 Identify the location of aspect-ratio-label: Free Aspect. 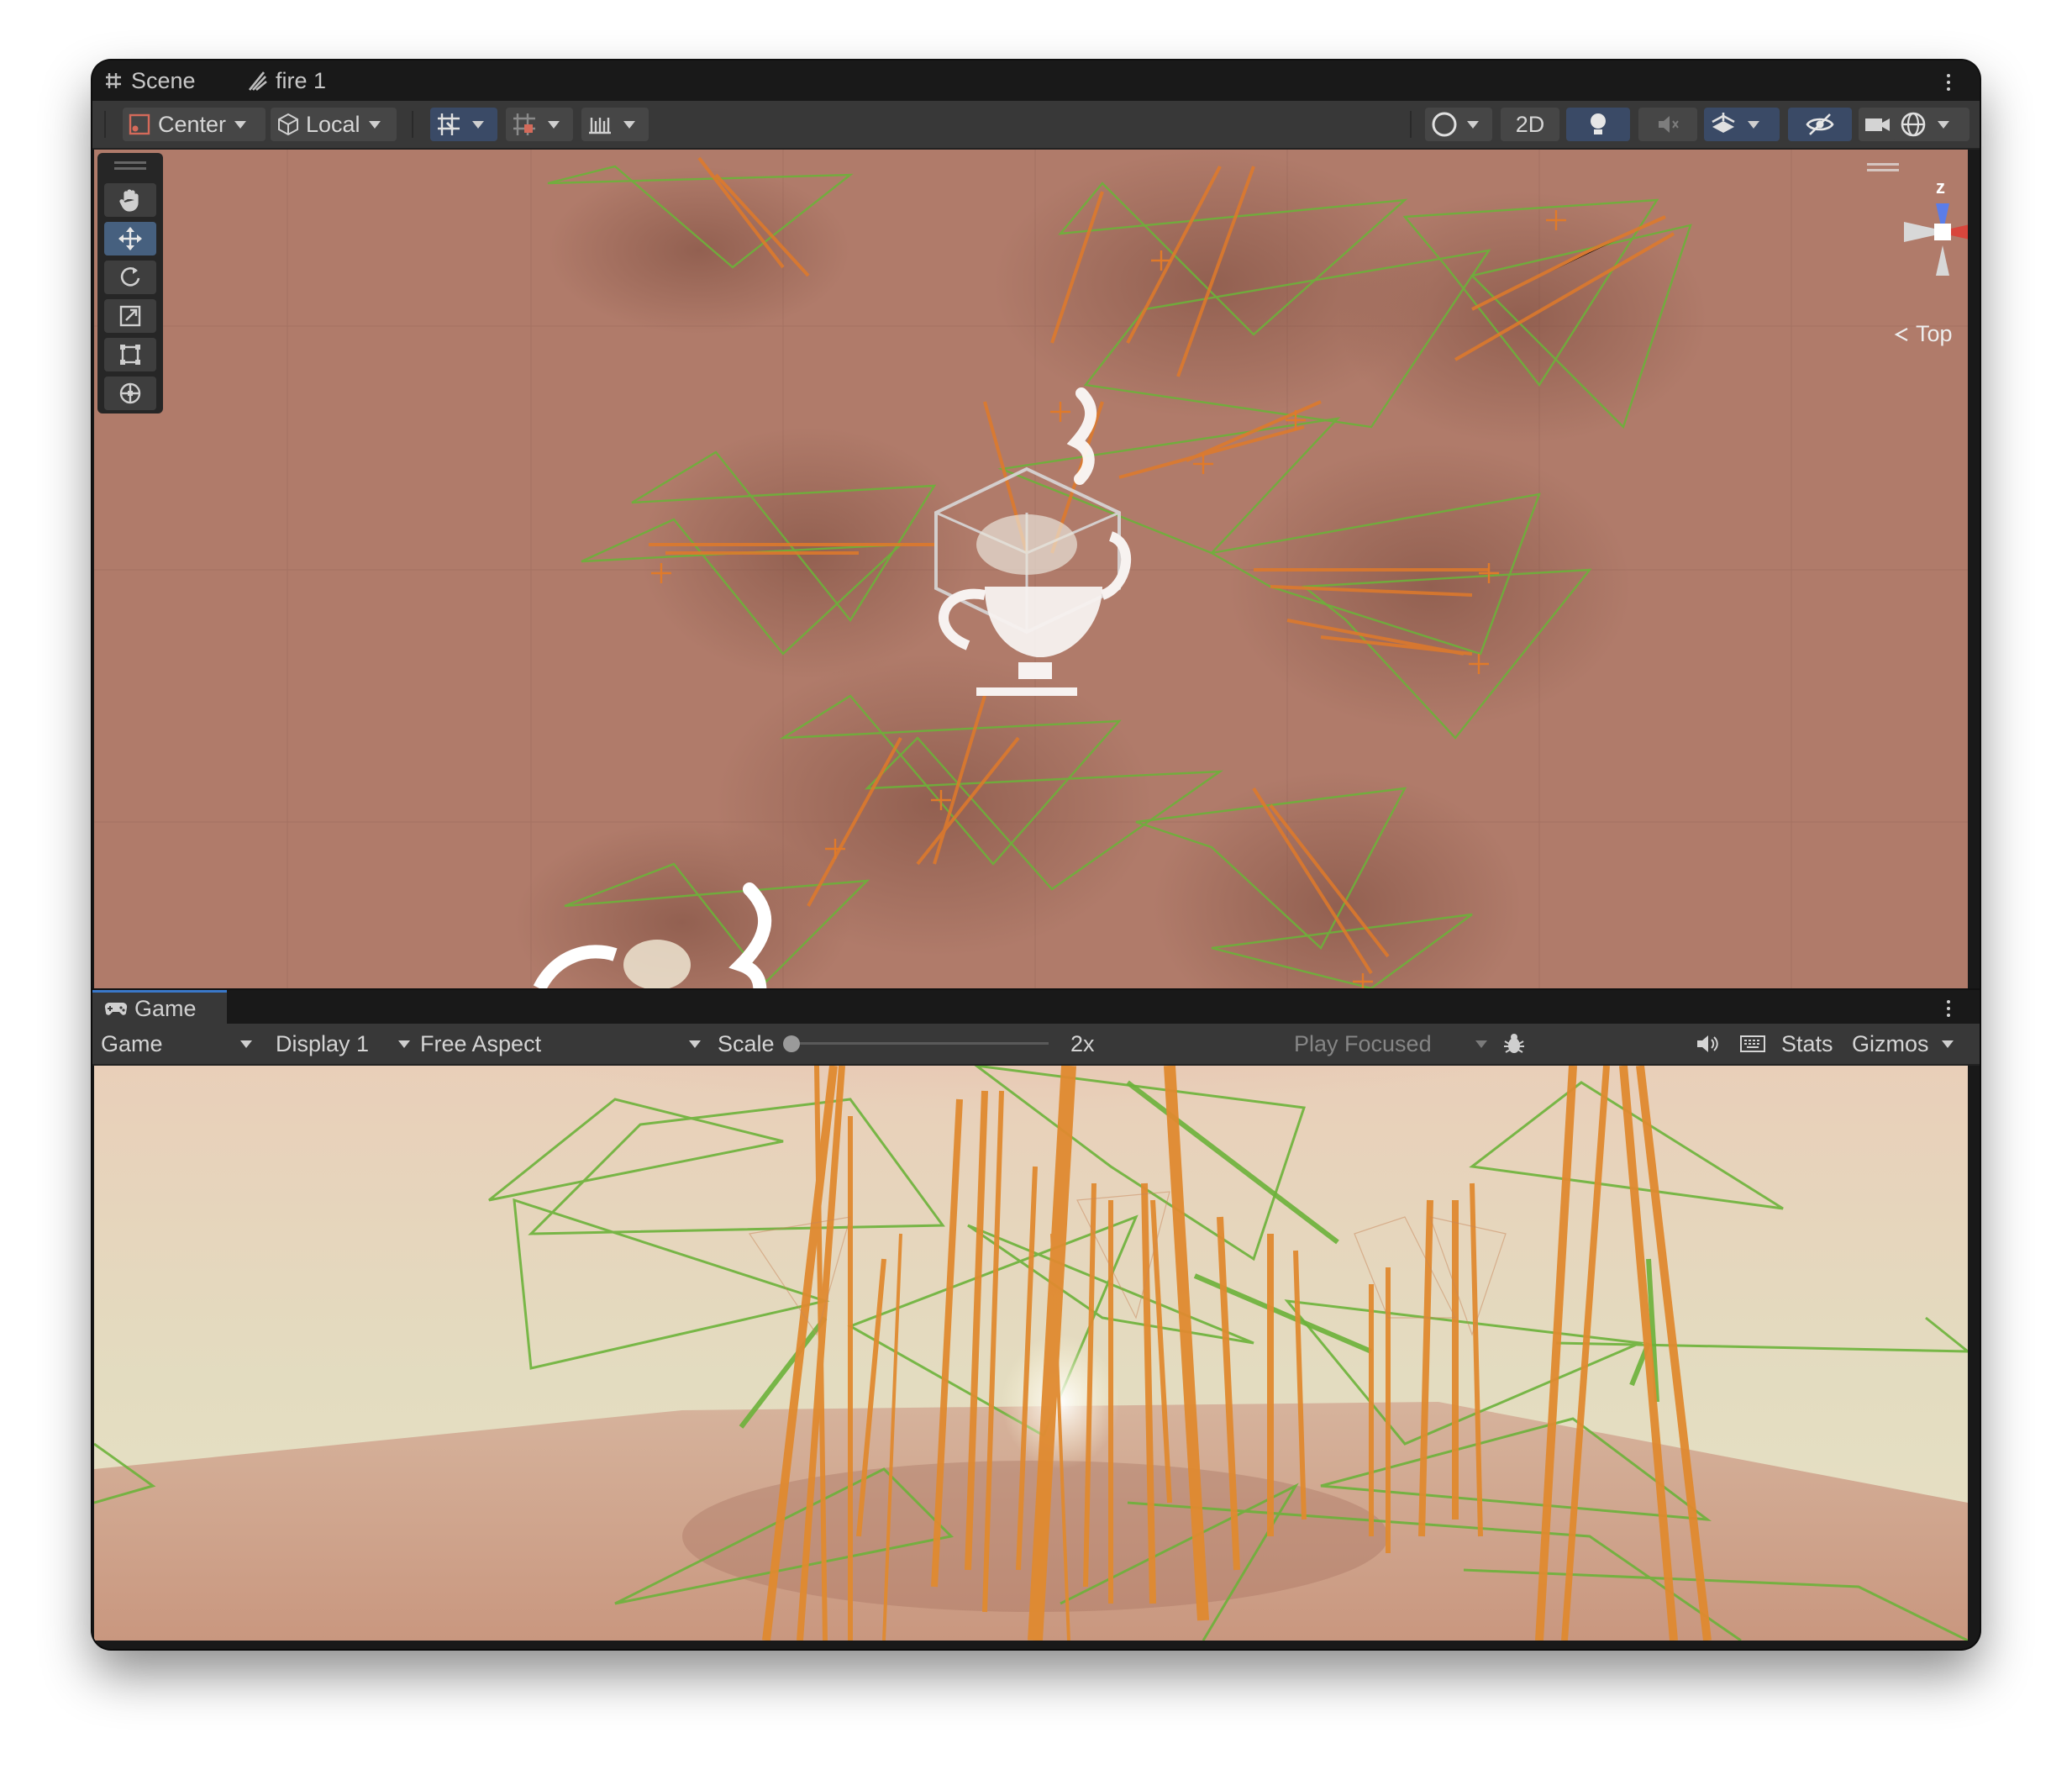
(481, 1043).